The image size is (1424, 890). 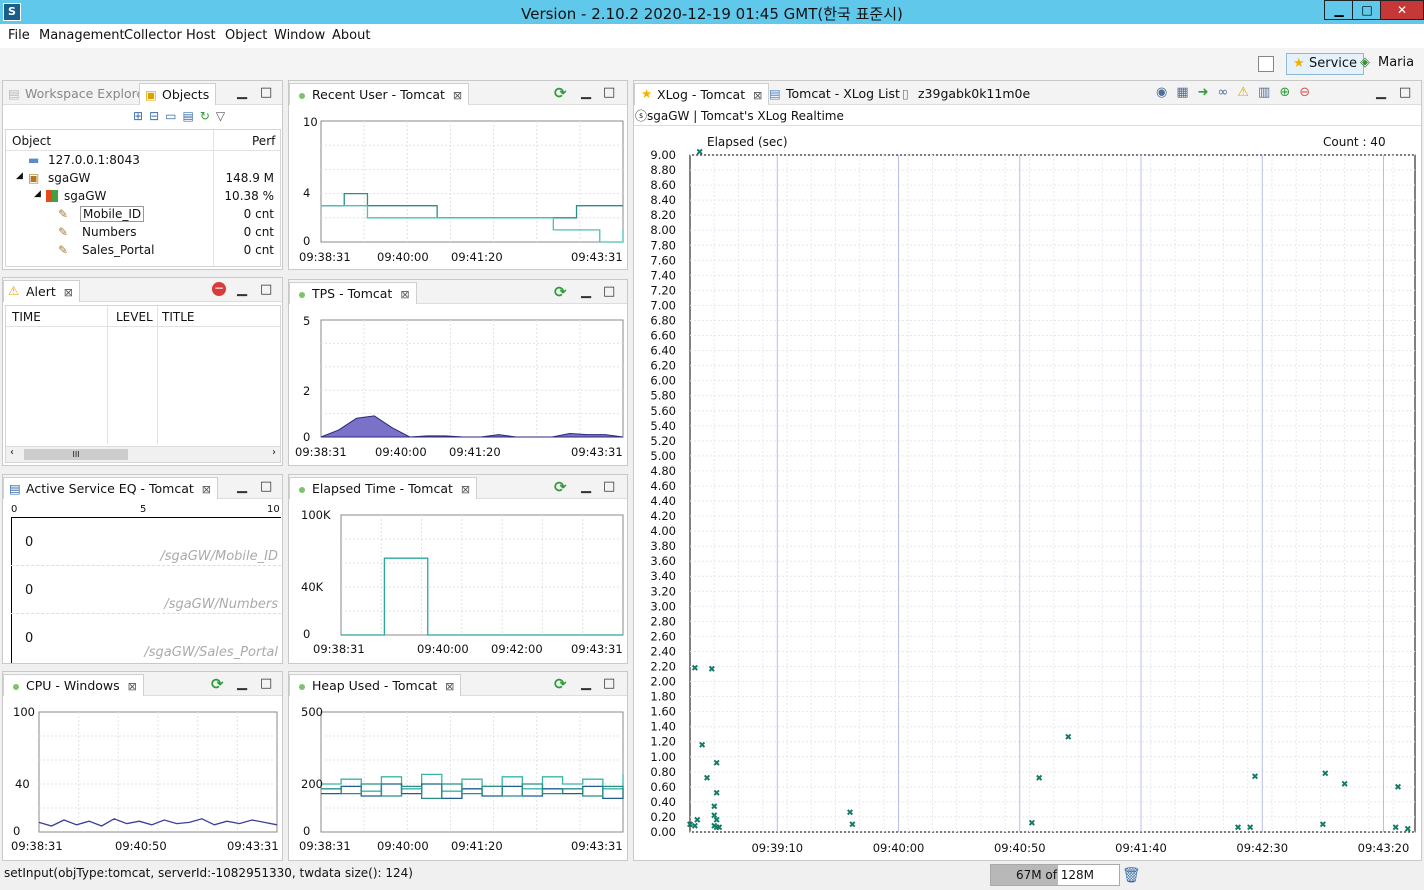 What do you see at coordinates (258, 214) in the screenshot?
I see `tree-row-perf: 0 cnt` at bounding box center [258, 214].